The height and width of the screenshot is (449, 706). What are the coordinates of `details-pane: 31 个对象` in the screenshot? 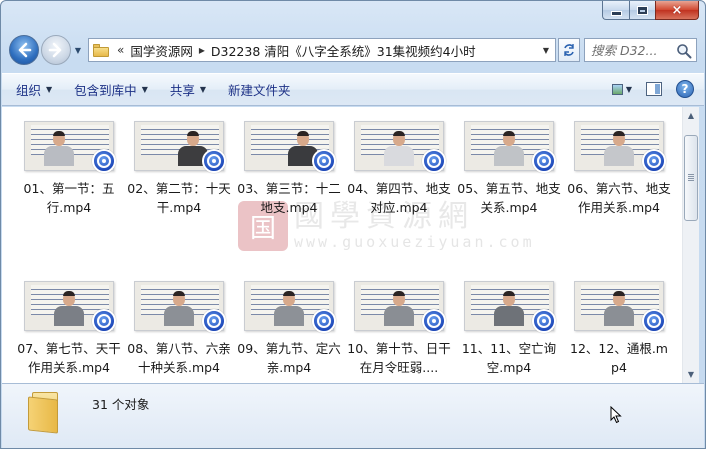 It's located at (353, 415).